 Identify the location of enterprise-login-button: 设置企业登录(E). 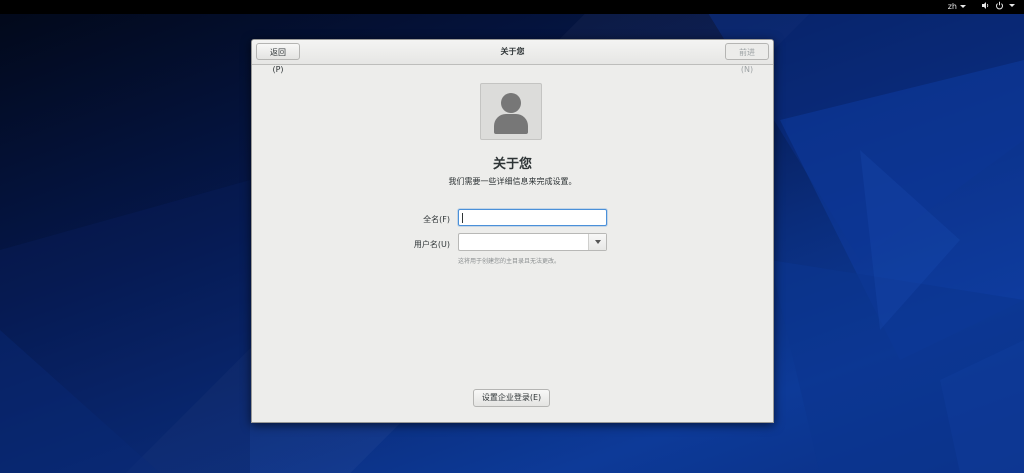
(511, 398).